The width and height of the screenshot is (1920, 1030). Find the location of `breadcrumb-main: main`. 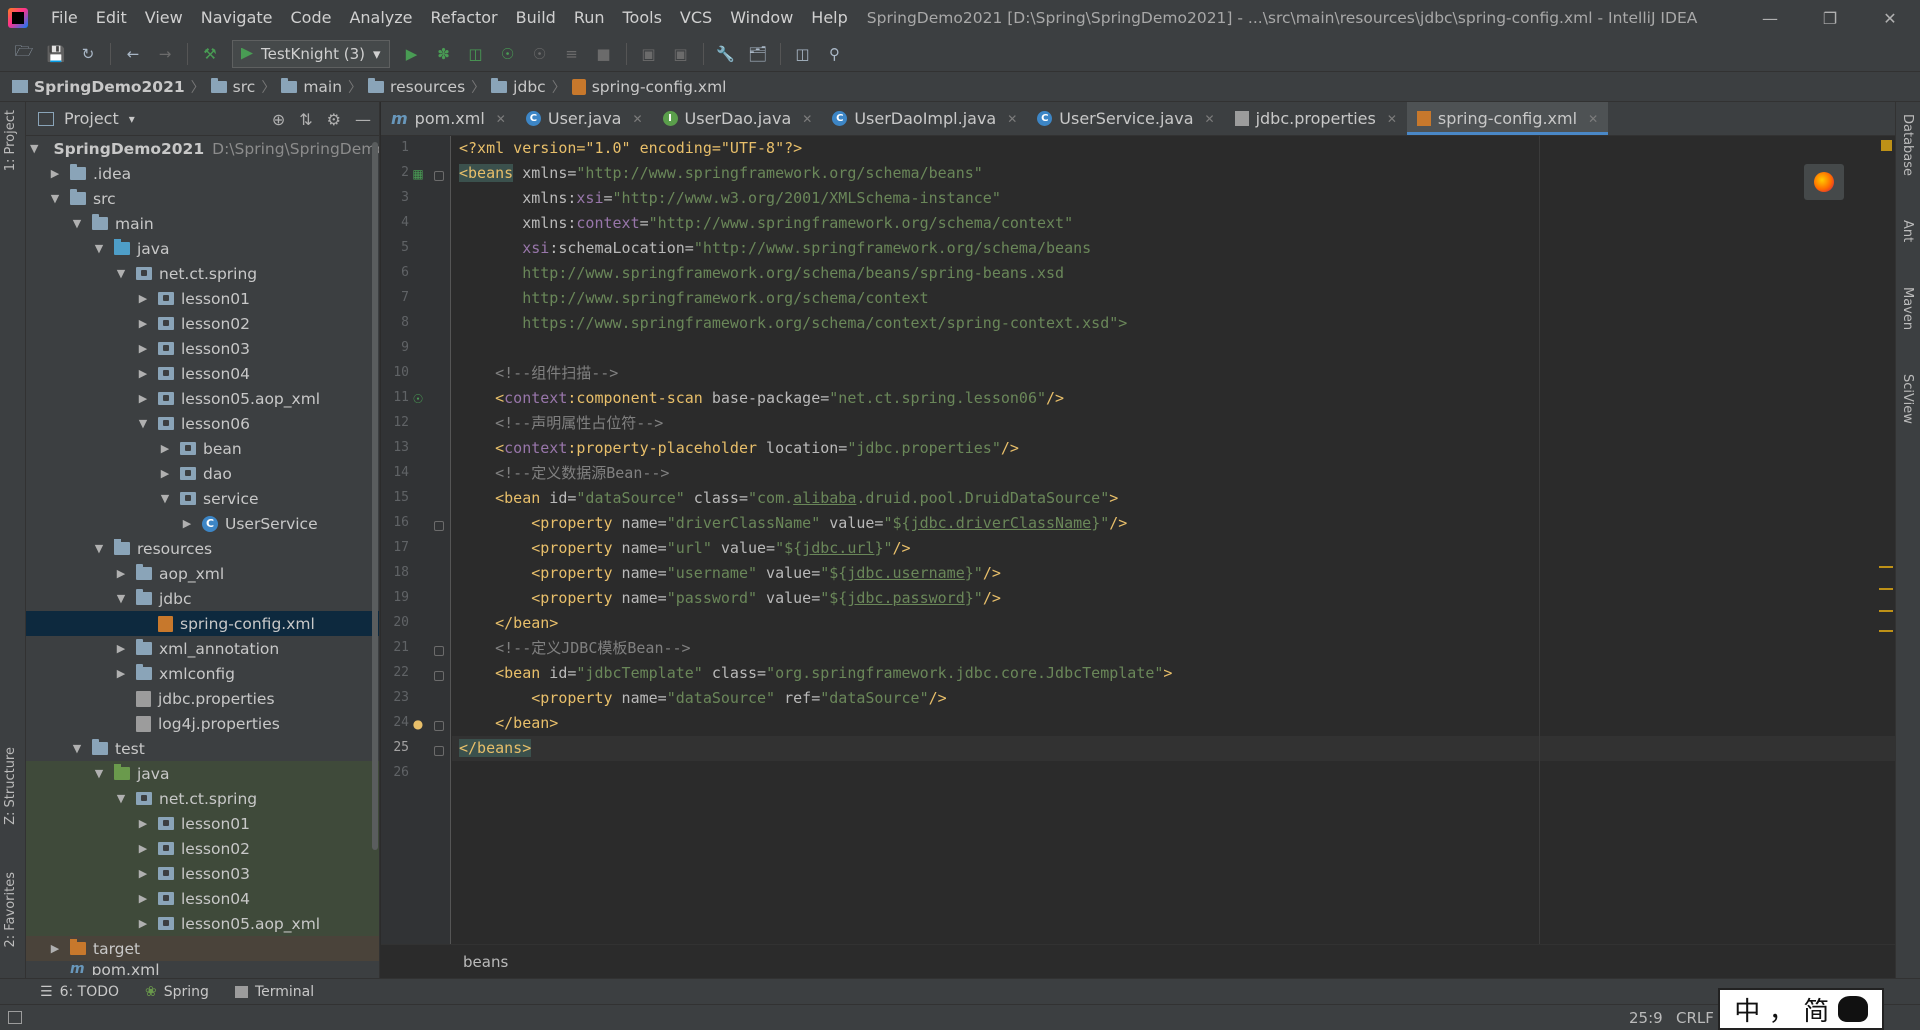

breadcrumb-main: main is located at coordinates (311, 86).